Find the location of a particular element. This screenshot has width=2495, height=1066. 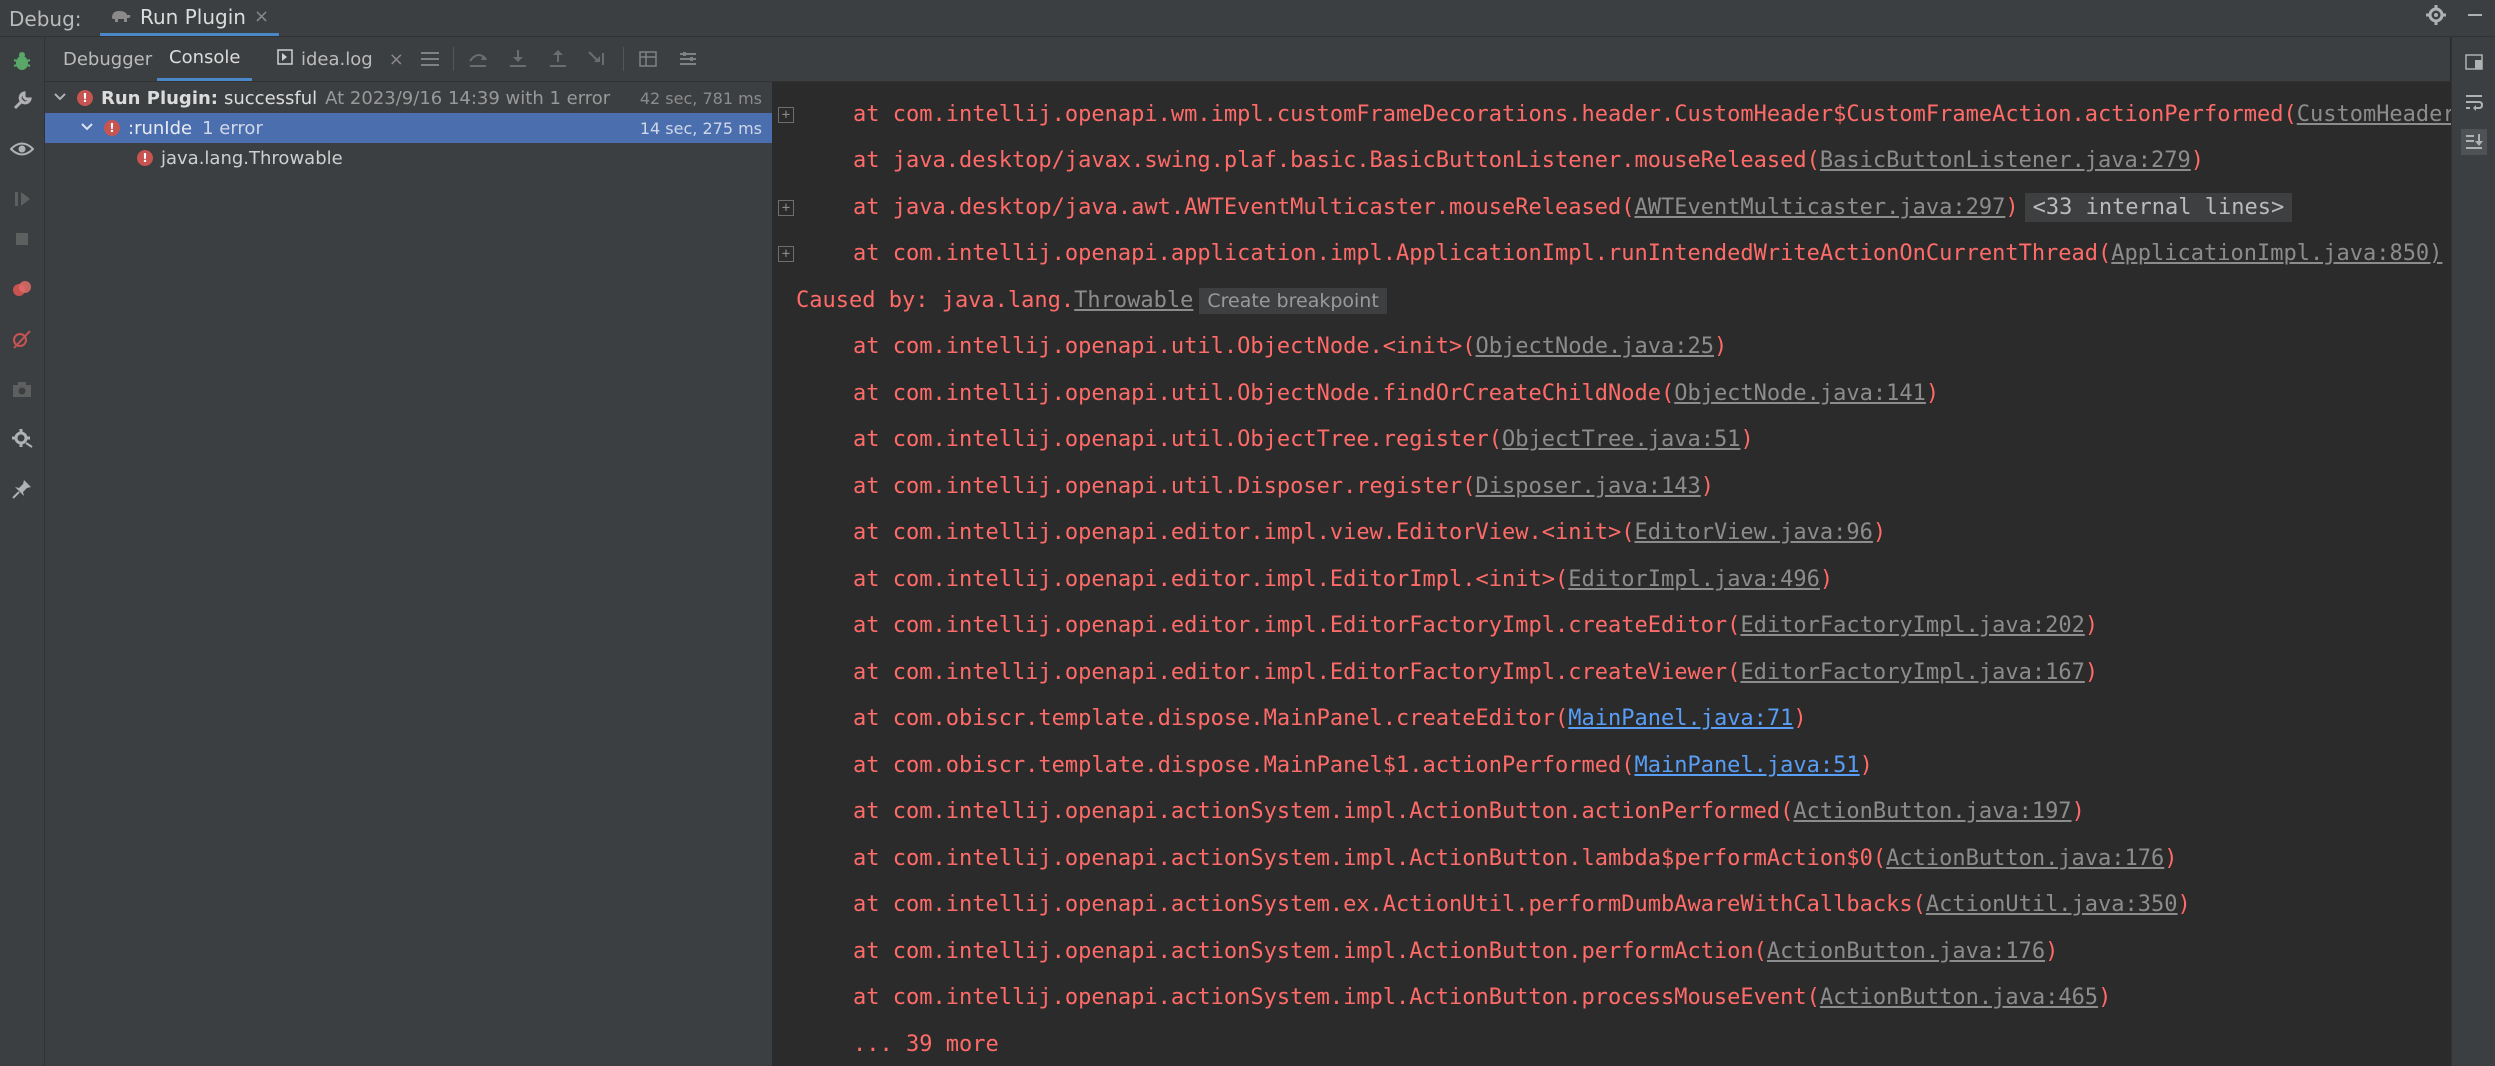

run-plugin-time: 42 sec, 781 ms is located at coordinates (700, 98).